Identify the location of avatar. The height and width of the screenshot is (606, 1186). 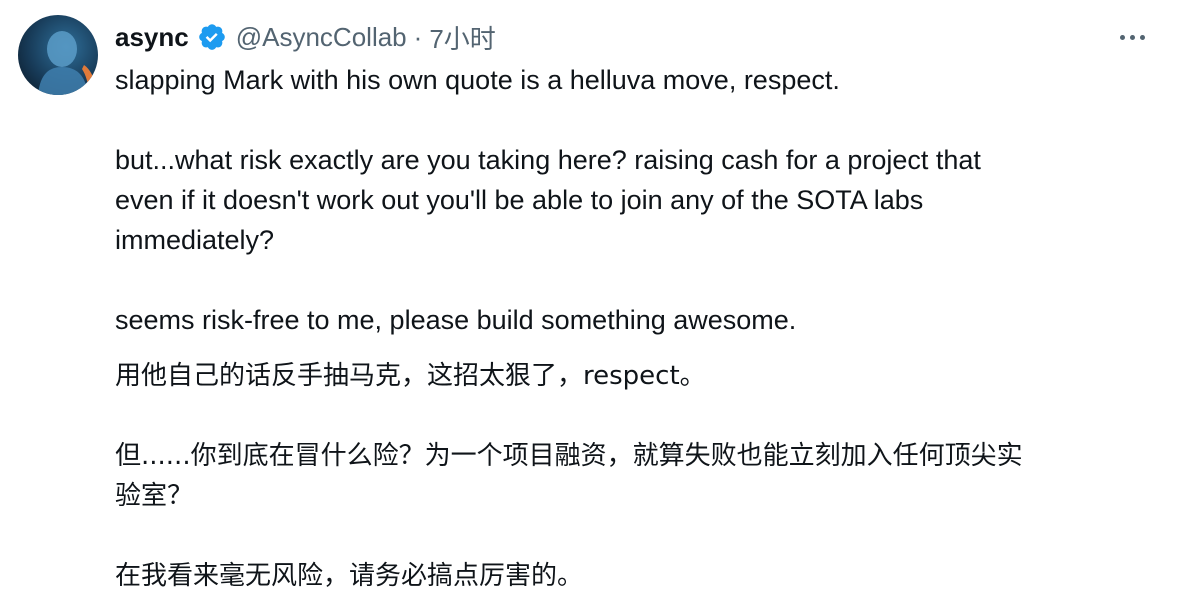
(58, 55).